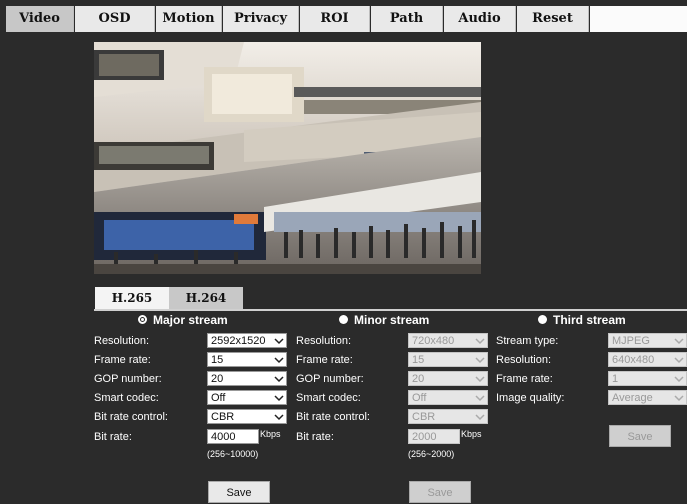 The height and width of the screenshot is (504, 687). Describe the element at coordinates (524, 360) in the screenshot. I see `third-resolution-label: Resolution:` at that location.